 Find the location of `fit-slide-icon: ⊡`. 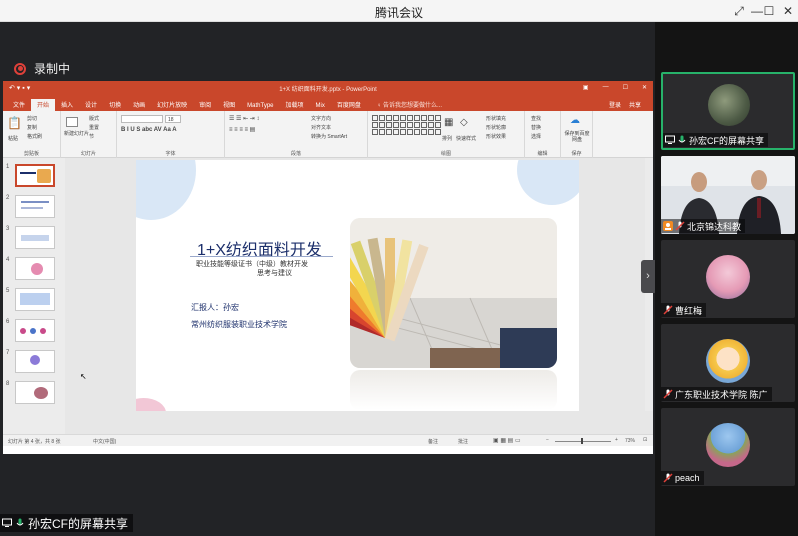

fit-slide-icon: ⊡ is located at coordinates (645, 440).